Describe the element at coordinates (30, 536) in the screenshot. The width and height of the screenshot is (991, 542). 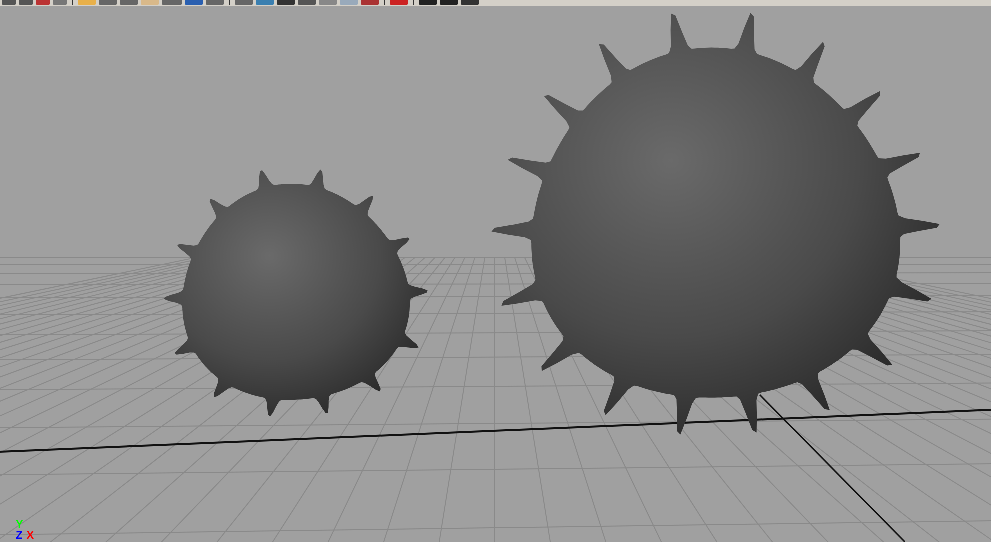
I see `axis-label: X` at that location.